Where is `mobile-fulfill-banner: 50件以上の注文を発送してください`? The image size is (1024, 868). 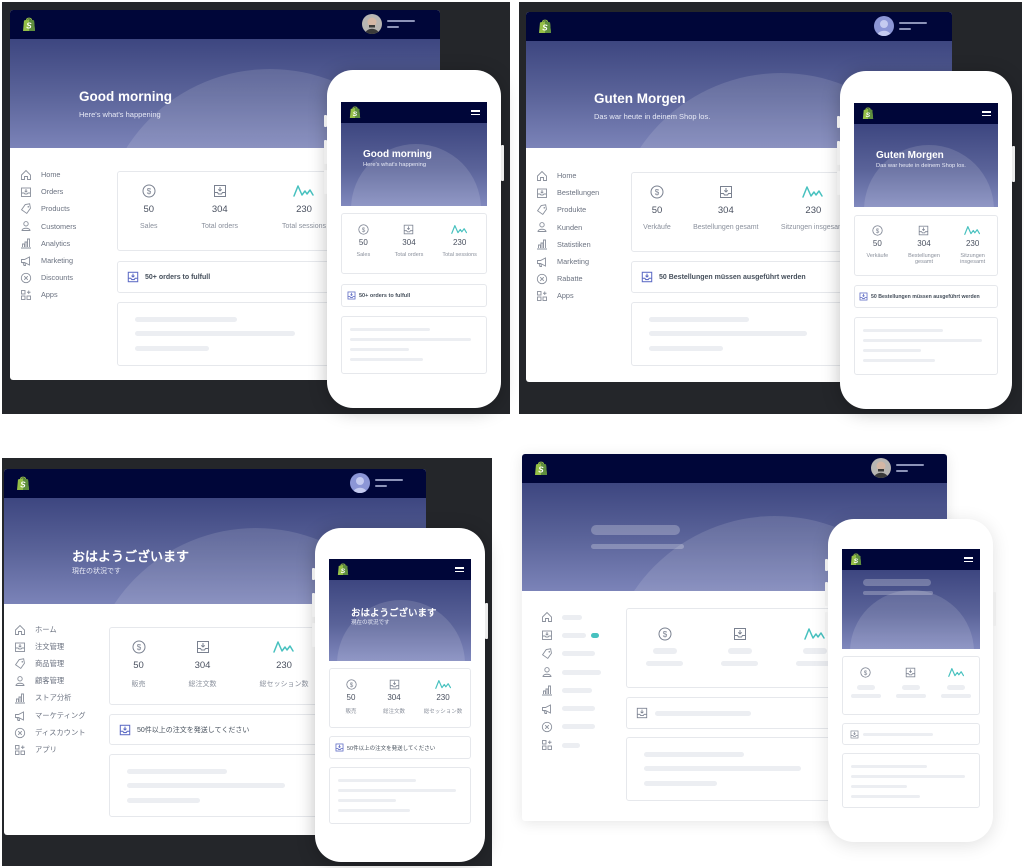
mobile-fulfill-banner: 50件以上の注文を発送してください is located at coordinates (400, 747).